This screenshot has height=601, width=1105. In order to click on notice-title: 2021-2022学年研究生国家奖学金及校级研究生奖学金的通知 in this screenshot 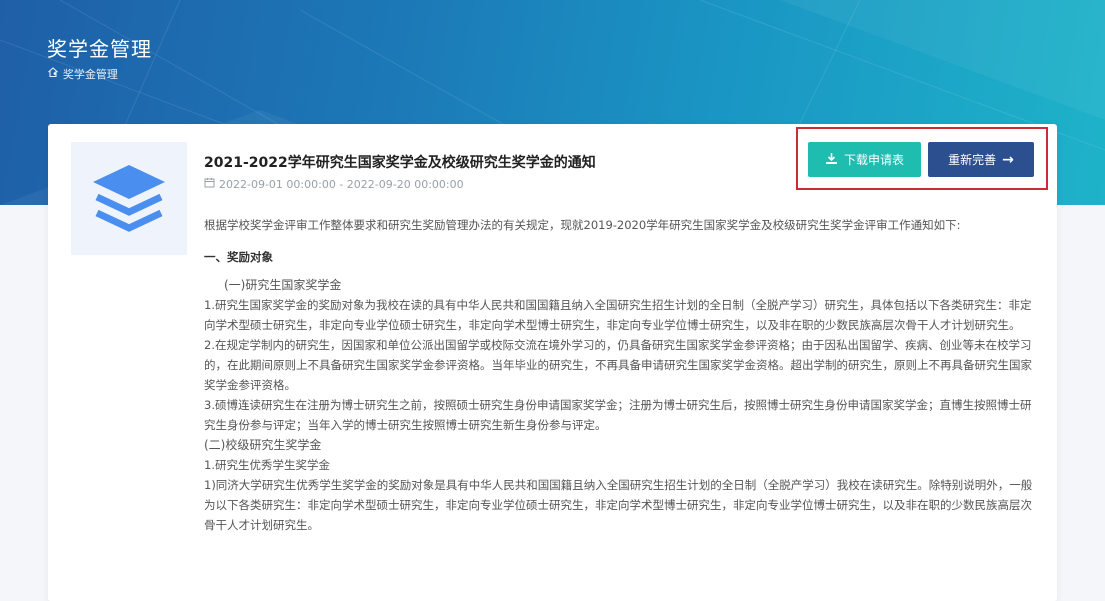, I will do `click(400, 163)`.